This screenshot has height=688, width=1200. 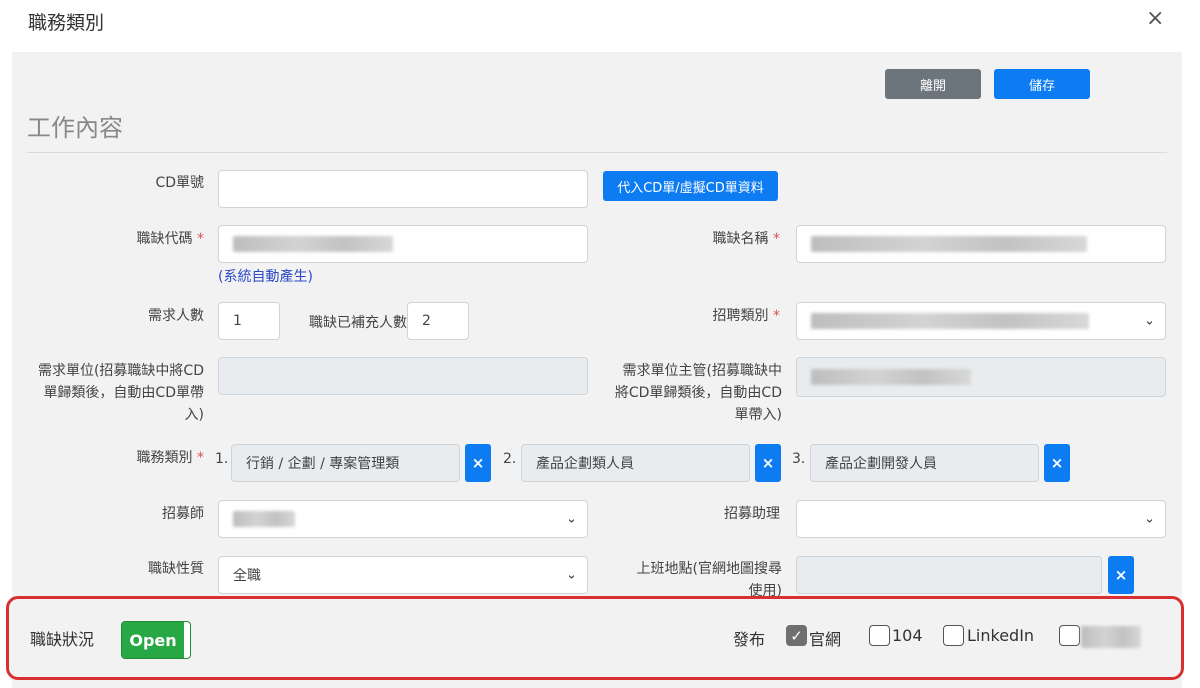 I want to click on request-unit-label: 需求單位(招募職缺中將CD單歸類後，自動由CD單帶入), so click(x=120, y=393).